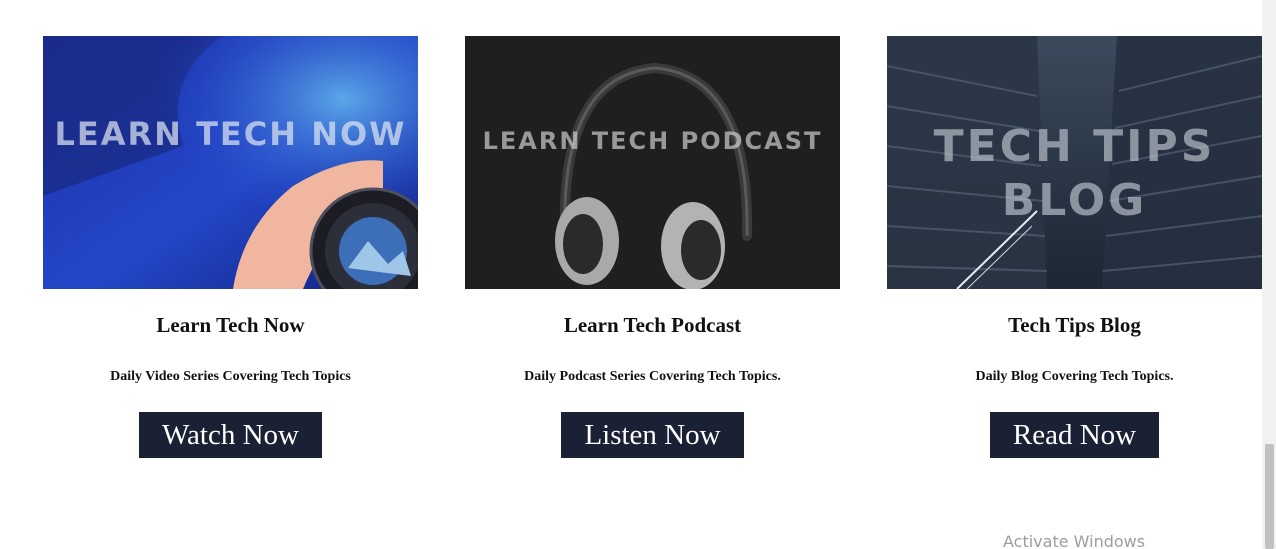 Image resolution: width=1276 pixels, height=549 pixels. I want to click on vertical-scrollbar, so click(1269, 274).